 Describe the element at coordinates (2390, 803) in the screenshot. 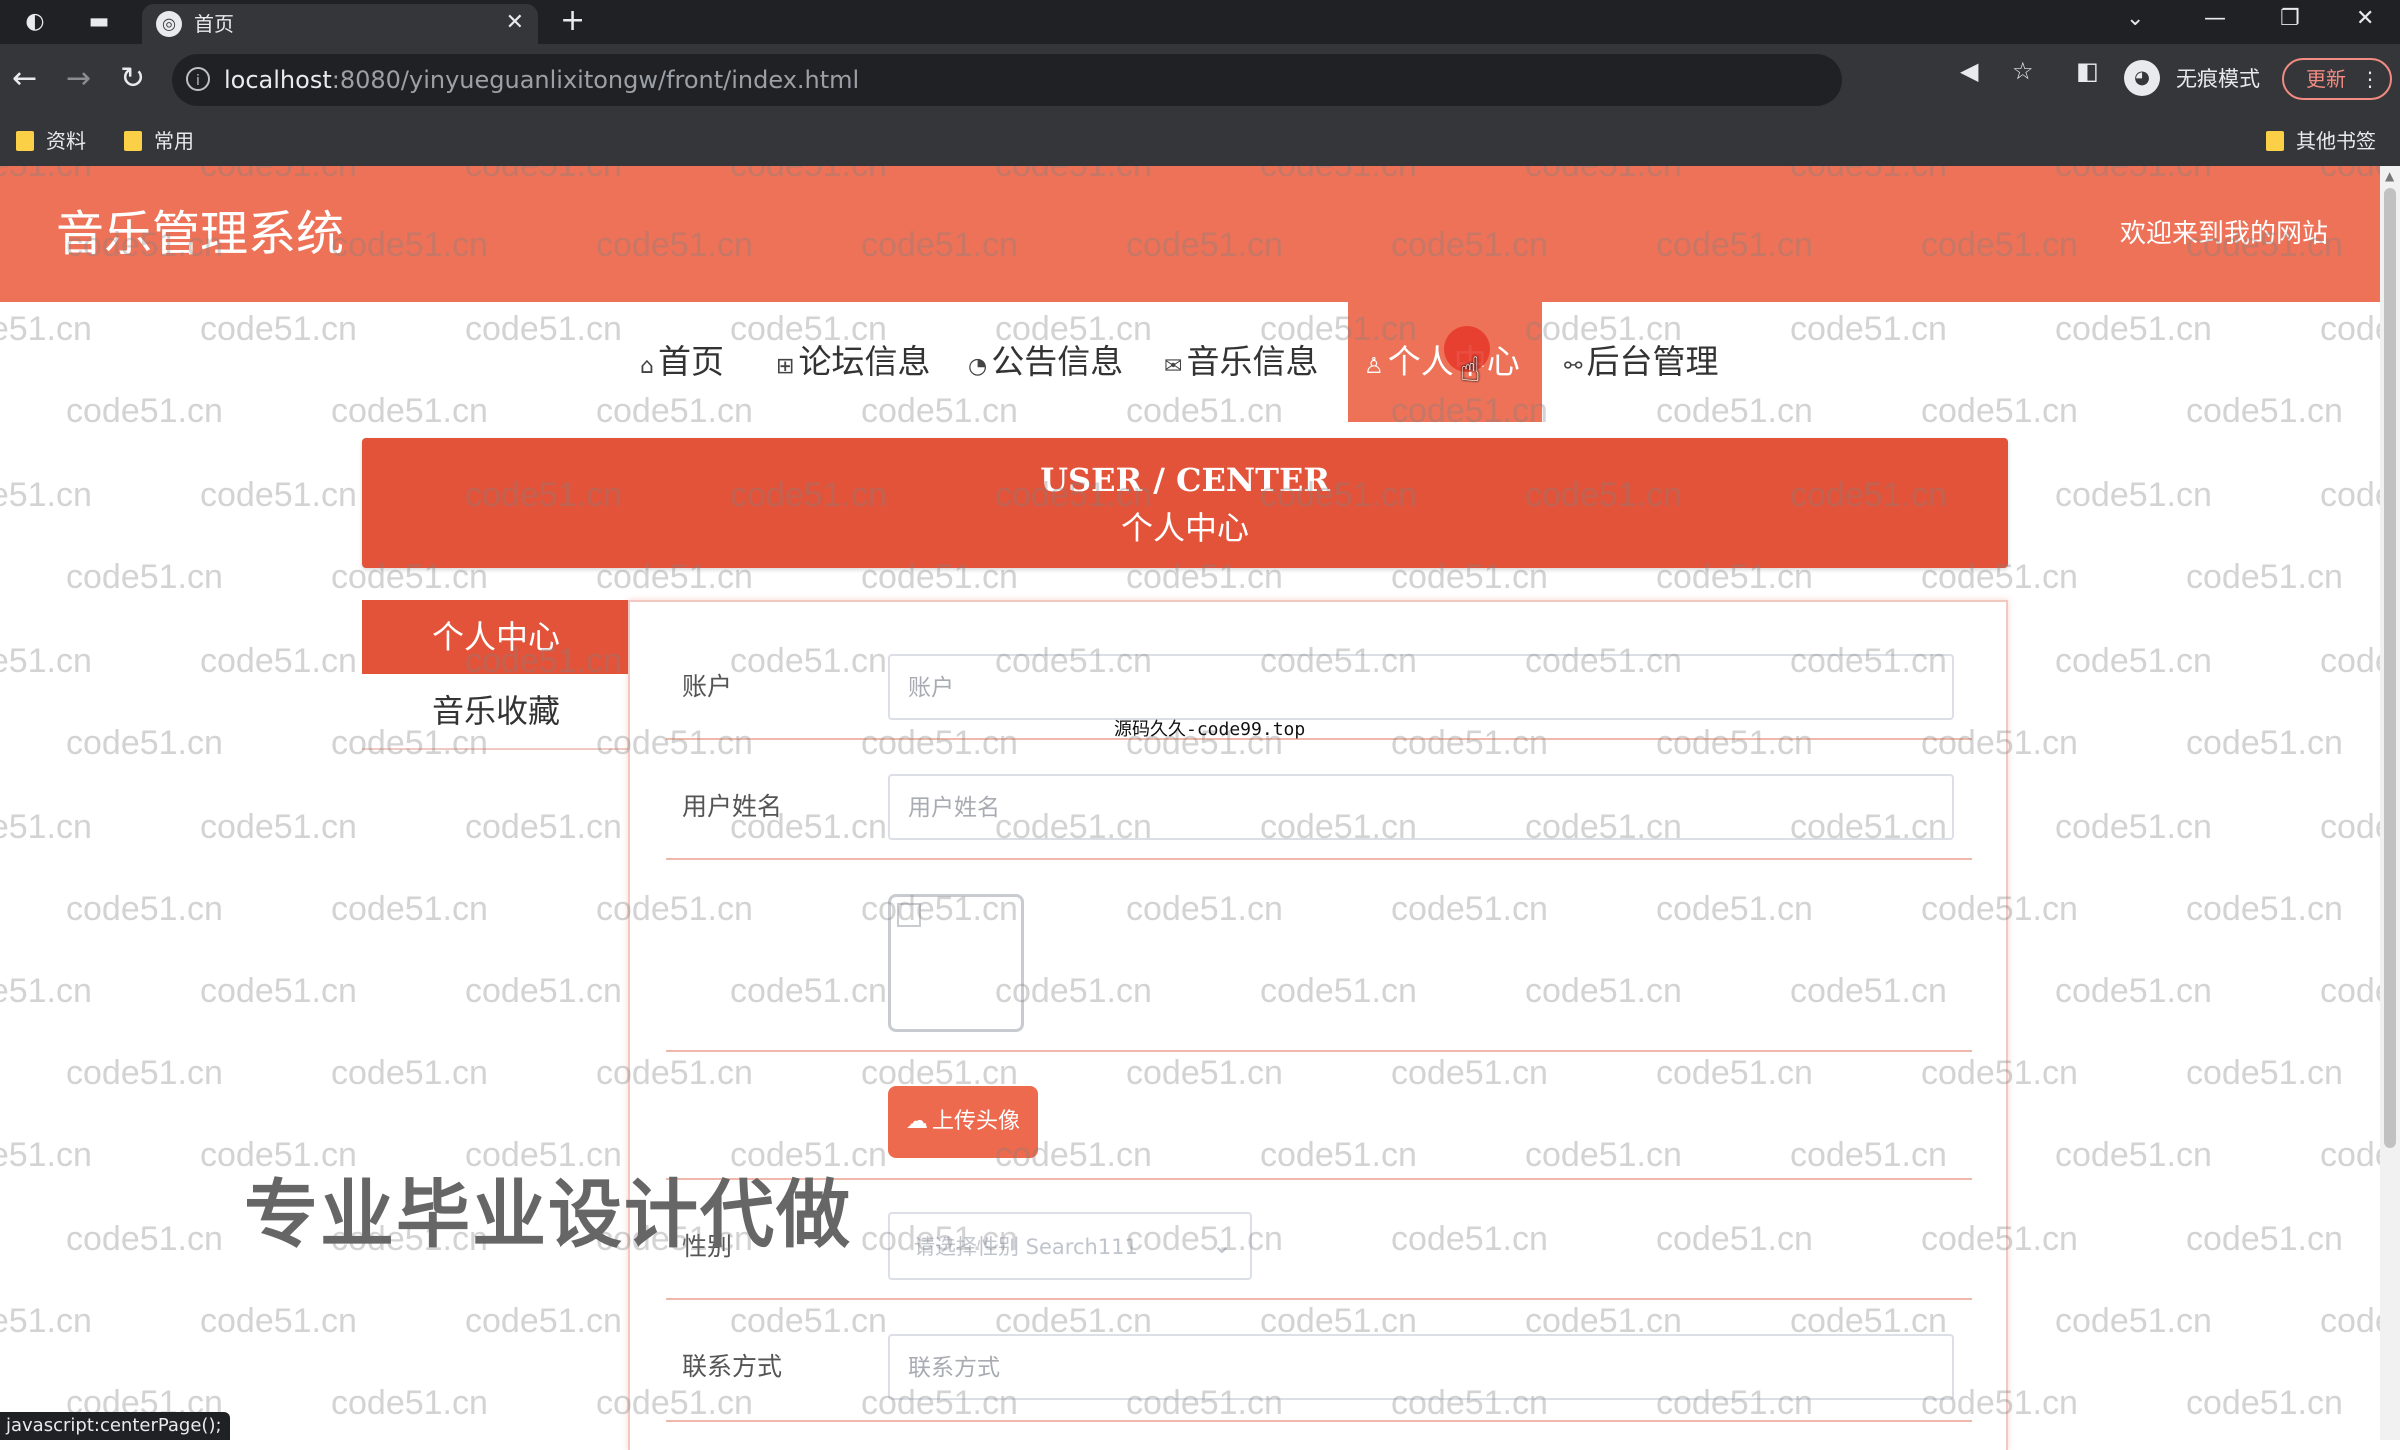

I see `page-scrollbar: ▲` at that location.